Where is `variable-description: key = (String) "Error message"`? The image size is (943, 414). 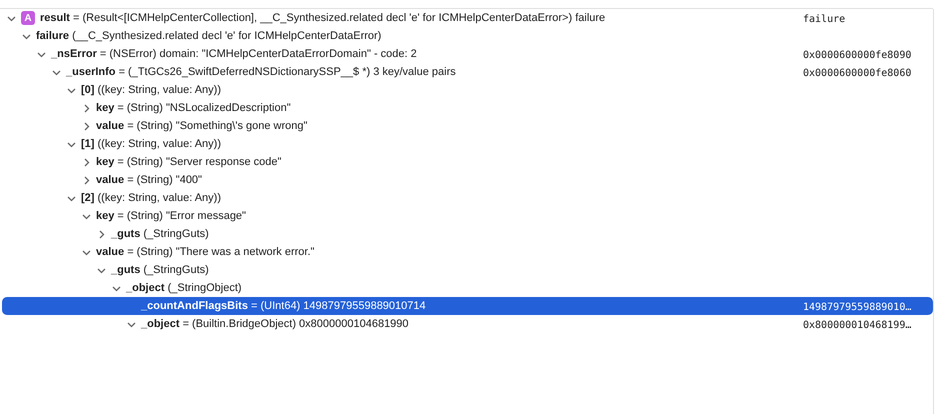 variable-description: key = (String) "Error message" is located at coordinates (171, 216).